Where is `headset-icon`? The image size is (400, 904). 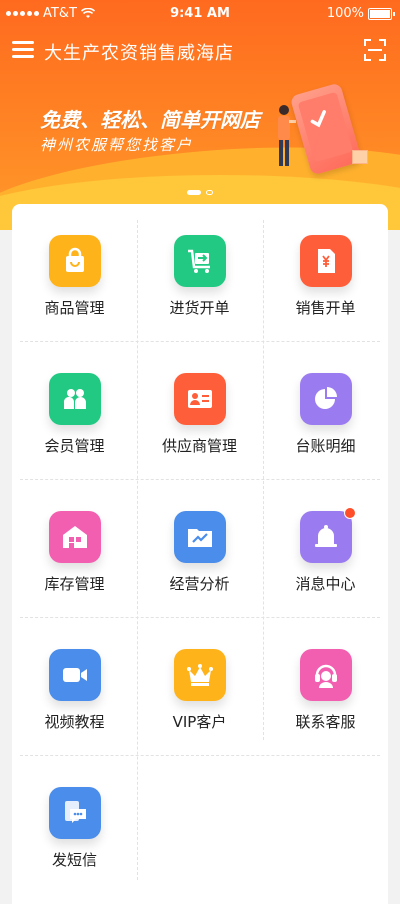
headset-icon is located at coordinates (326, 675).